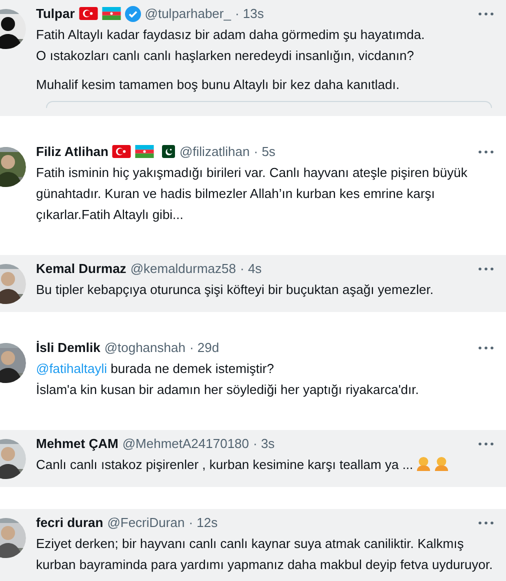  What do you see at coordinates (183, 268) in the screenshot?
I see `user-handle: @kemaldurmaz58` at bounding box center [183, 268].